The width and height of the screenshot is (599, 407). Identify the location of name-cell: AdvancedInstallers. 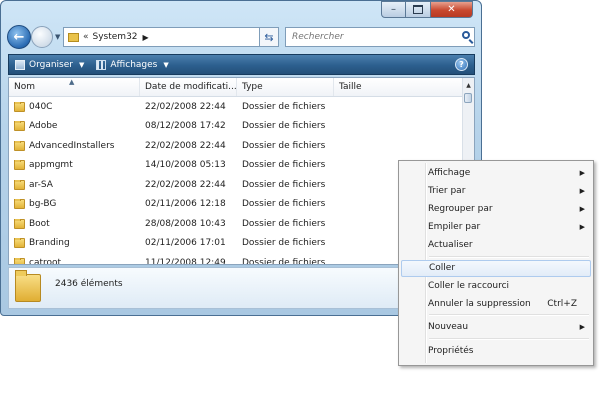
(74, 145).